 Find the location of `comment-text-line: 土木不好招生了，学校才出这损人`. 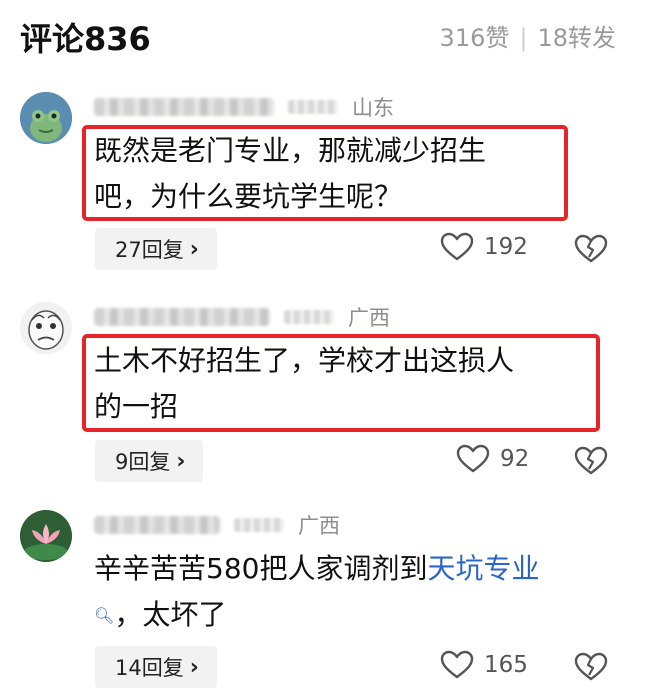

comment-text-line: 土木不好招生了，学校才出这损人 is located at coordinates (304, 360).